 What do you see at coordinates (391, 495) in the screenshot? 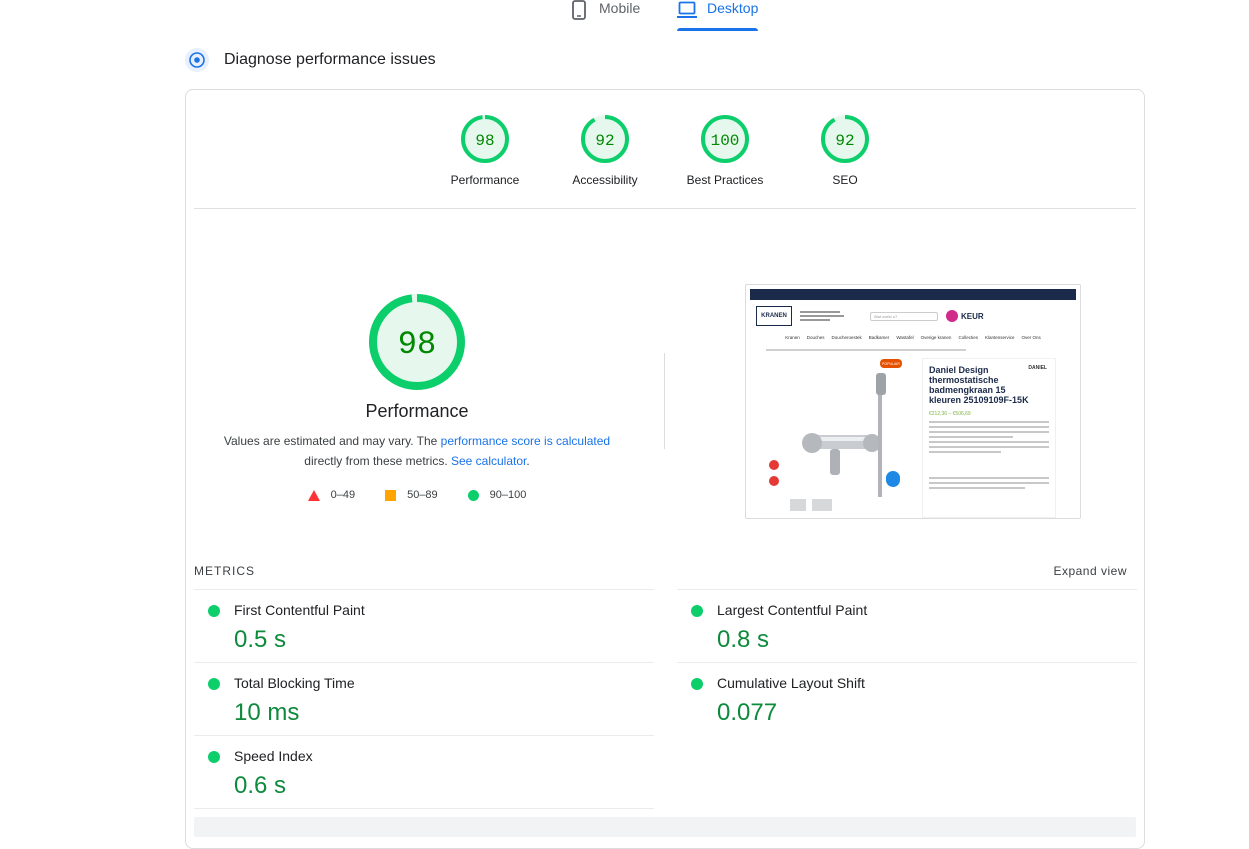
I see `orange-square-icon` at bounding box center [391, 495].